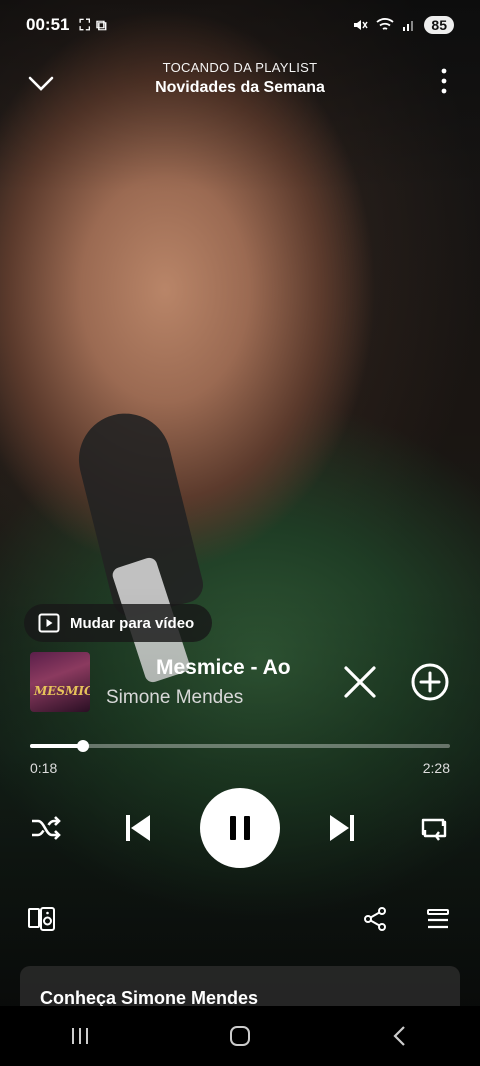 The width and height of the screenshot is (480, 1066). I want to click on shuffle-button, so click(46, 828).